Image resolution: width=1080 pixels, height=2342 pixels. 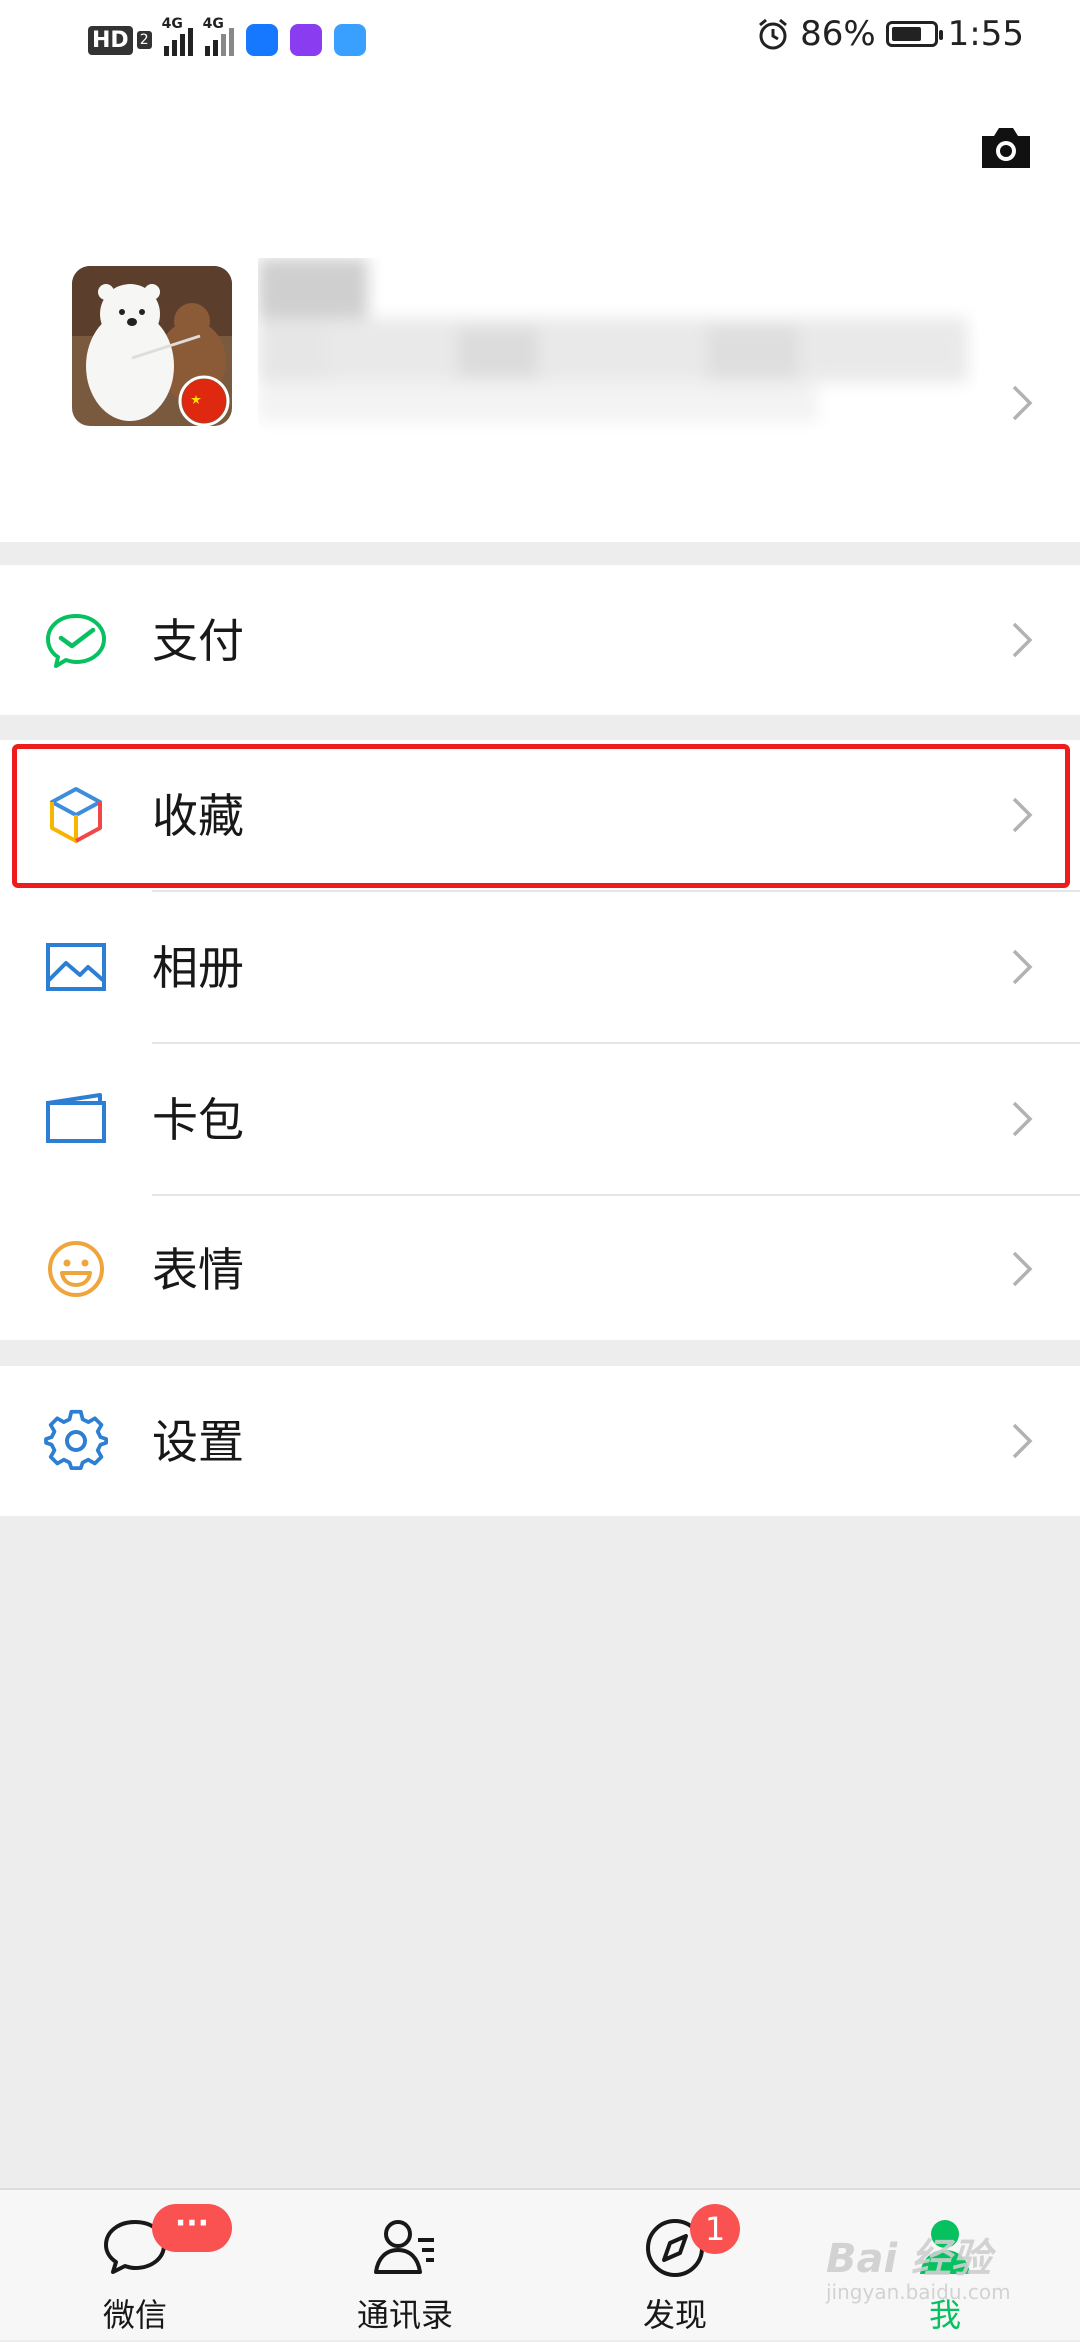 What do you see at coordinates (613, 340) in the screenshot?
I see `profile-name-blurred` at bounding box center [613, 340].